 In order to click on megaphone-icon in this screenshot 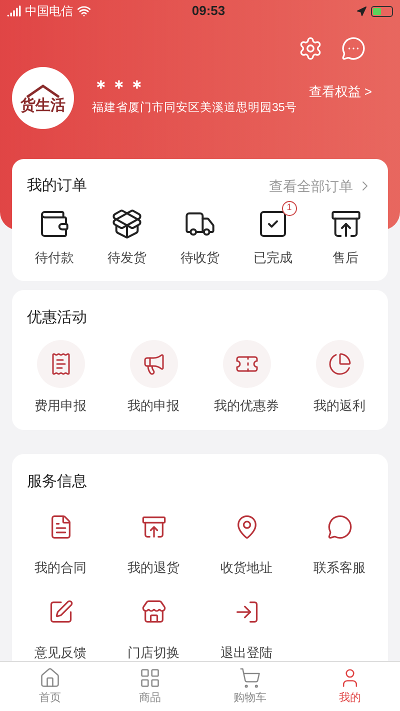, I will do `click(154, 364)`.